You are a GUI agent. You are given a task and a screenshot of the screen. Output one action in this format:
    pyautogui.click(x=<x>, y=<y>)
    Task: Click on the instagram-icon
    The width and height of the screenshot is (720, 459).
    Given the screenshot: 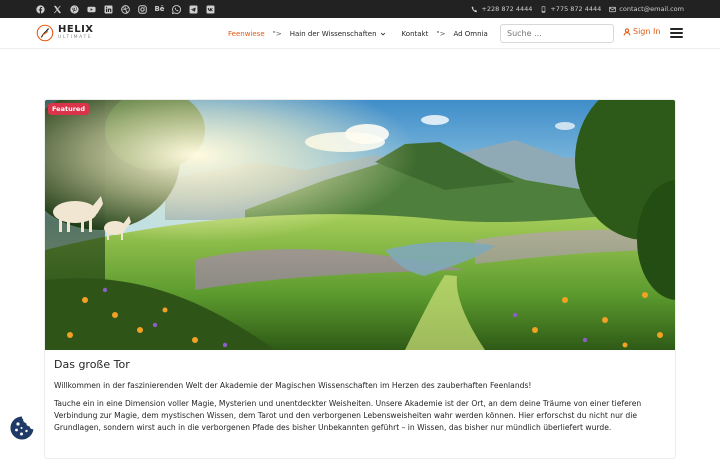 What is the action you would take?
    pyautogui.click(x=142, y=9)
    